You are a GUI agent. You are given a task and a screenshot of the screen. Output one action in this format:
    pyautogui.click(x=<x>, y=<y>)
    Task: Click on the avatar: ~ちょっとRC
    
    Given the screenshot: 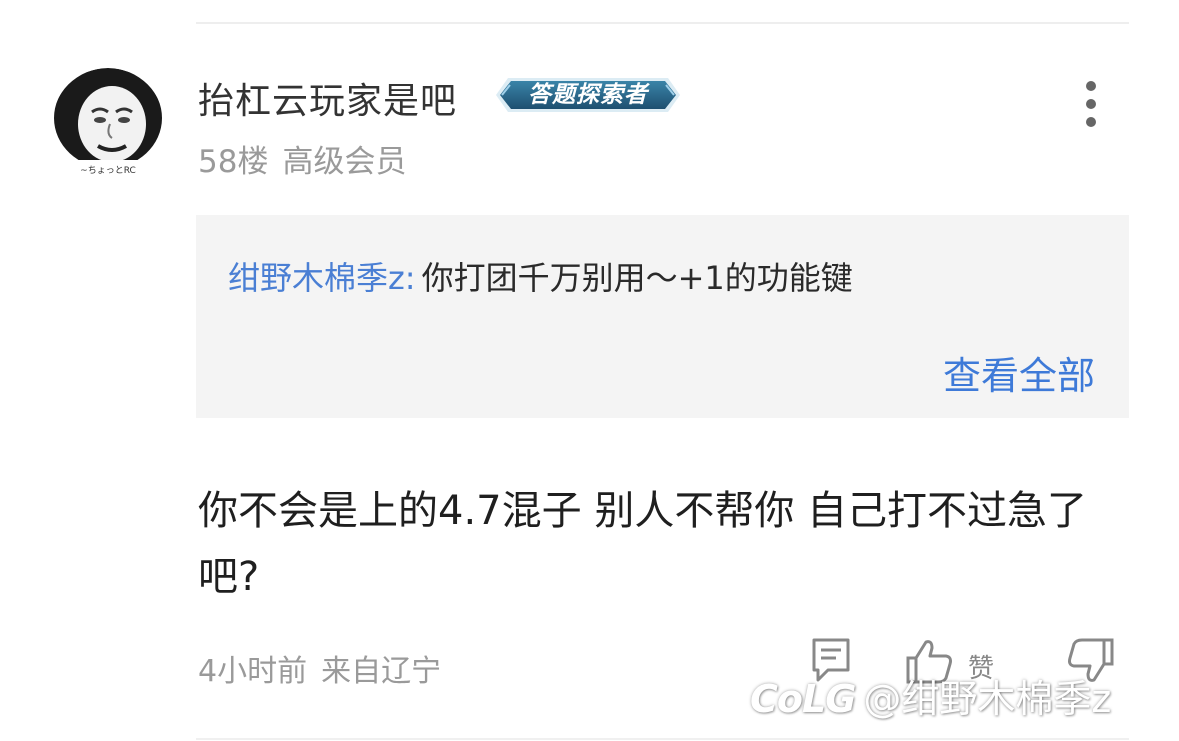 What is the action you would take?
    pyautogui.click(x=108, y=124)
    